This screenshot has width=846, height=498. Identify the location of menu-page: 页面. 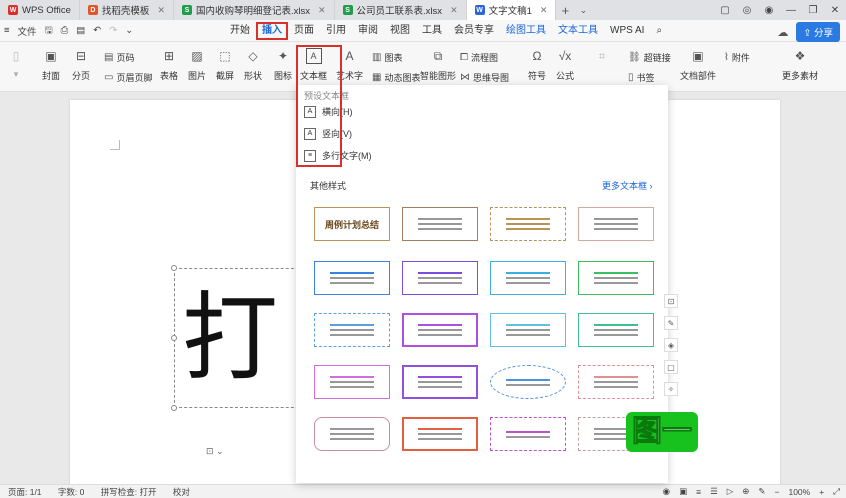
(304, 31).